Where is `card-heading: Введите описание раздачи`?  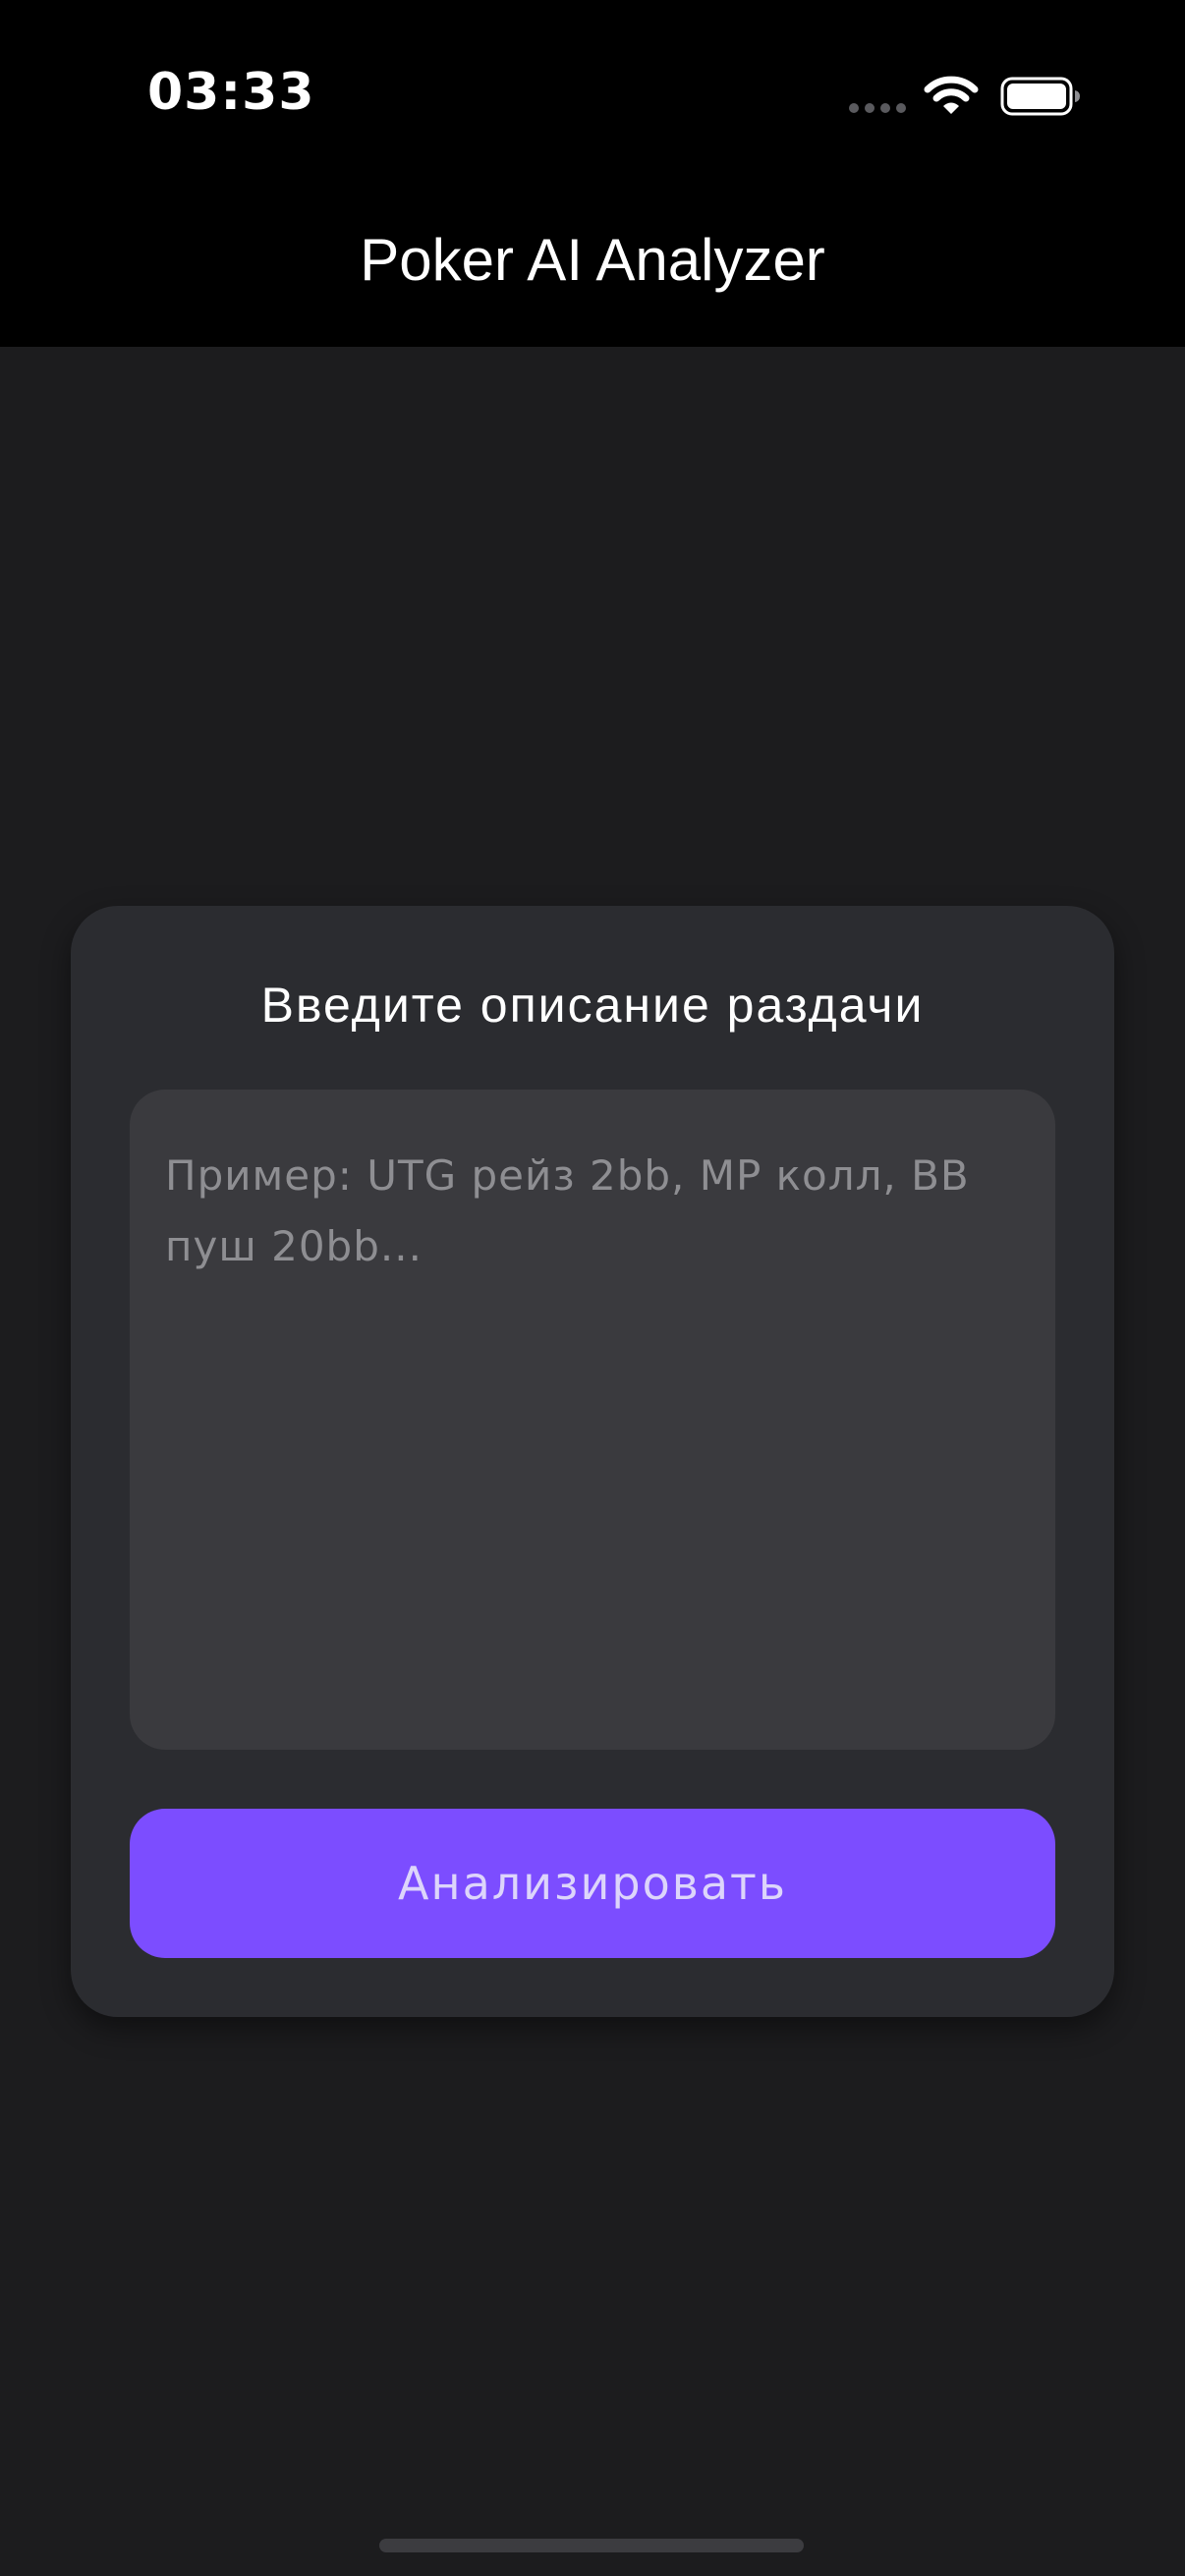
card-heading: Введите описание раздачи is located at coordinates (592, 1005).